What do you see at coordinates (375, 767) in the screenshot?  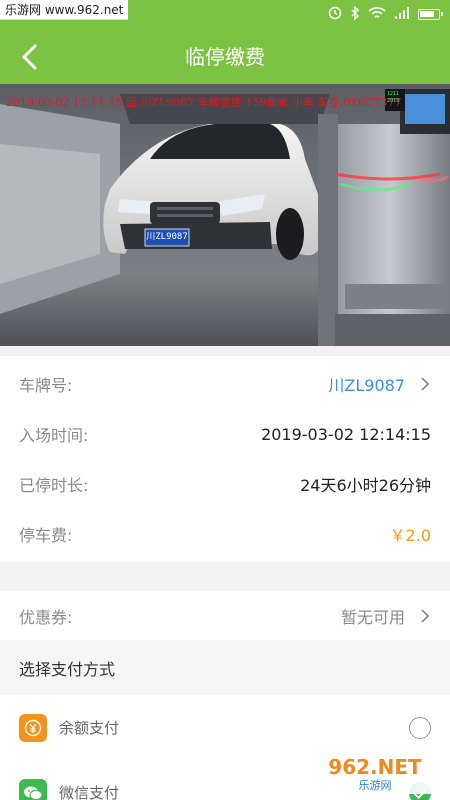 I see `site-logo-main: 962.NET` at bounding box center [375, 767].